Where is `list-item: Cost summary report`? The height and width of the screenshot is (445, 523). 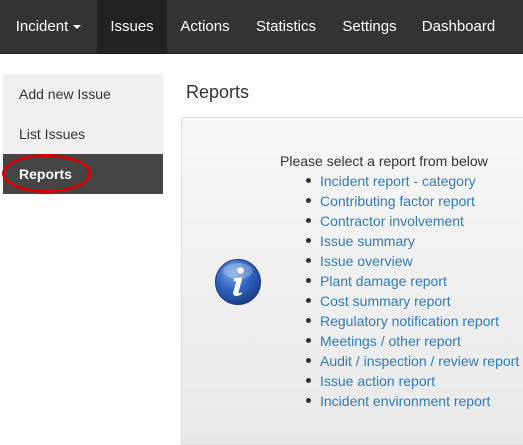 list-item: Cost summary report is located at coordinates (409, 302).